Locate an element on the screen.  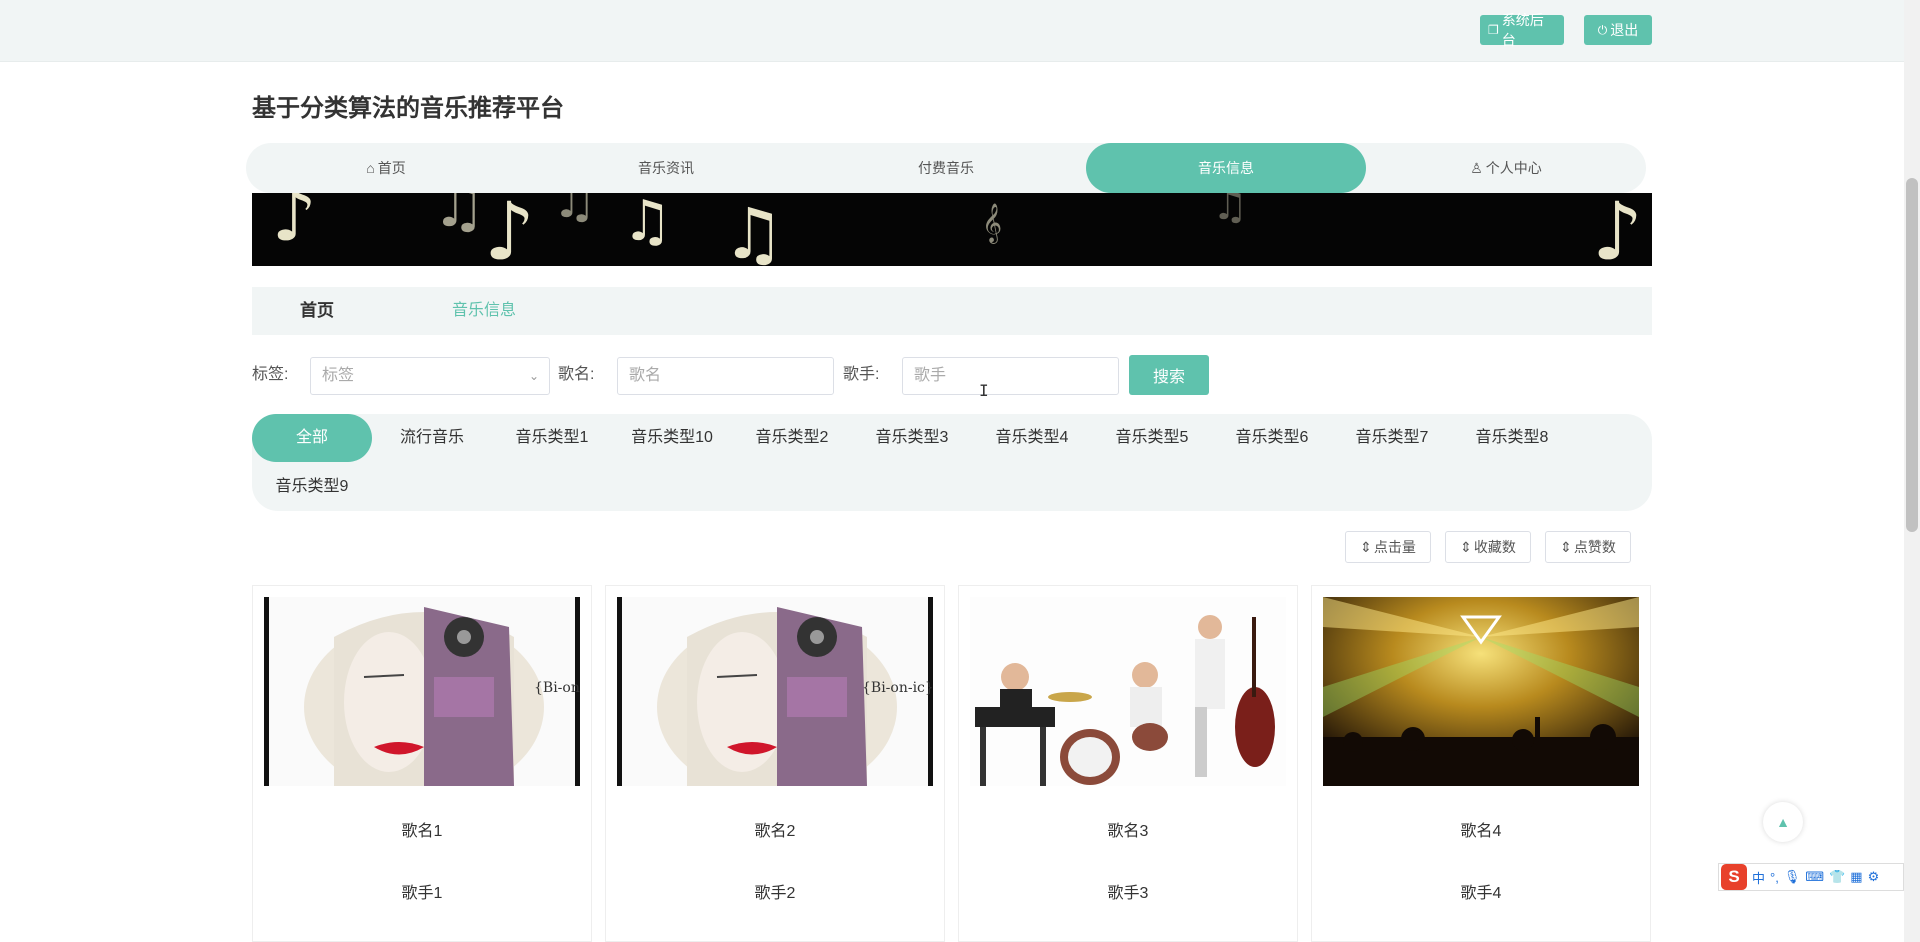
singer-name: 歌手3 is located at coordinates (1128, 893).